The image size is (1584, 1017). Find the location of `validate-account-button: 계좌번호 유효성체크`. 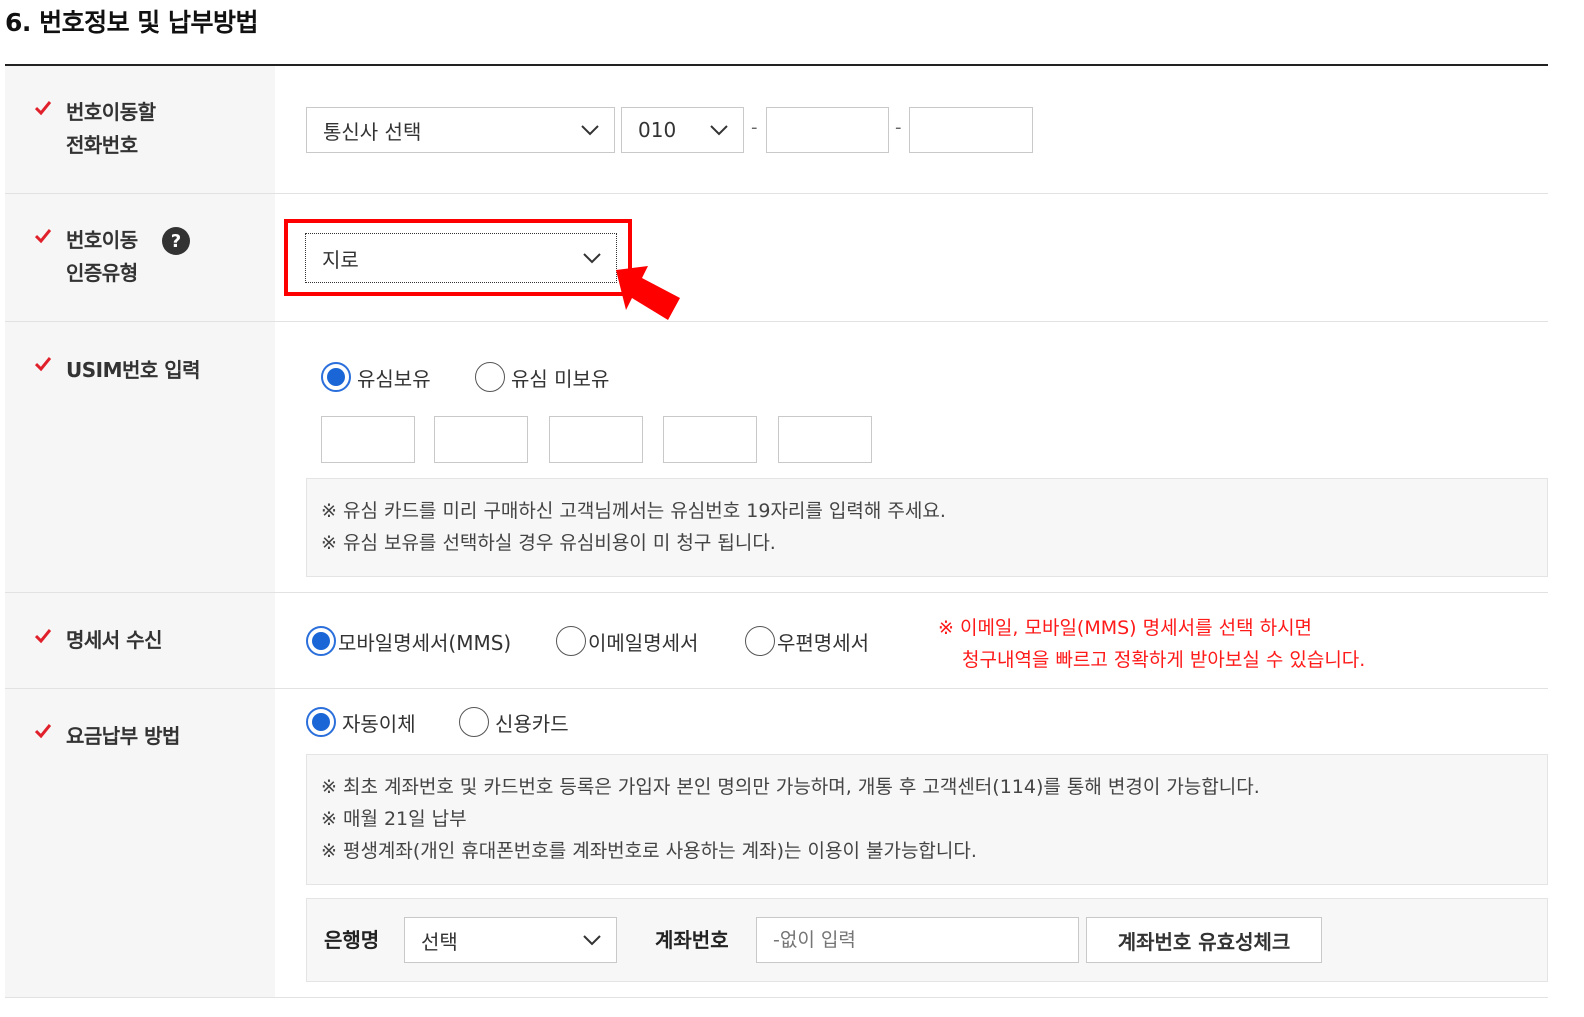

validate-account-button: 계좌번호 유효성체크 is located at coordinates (1204, 940).